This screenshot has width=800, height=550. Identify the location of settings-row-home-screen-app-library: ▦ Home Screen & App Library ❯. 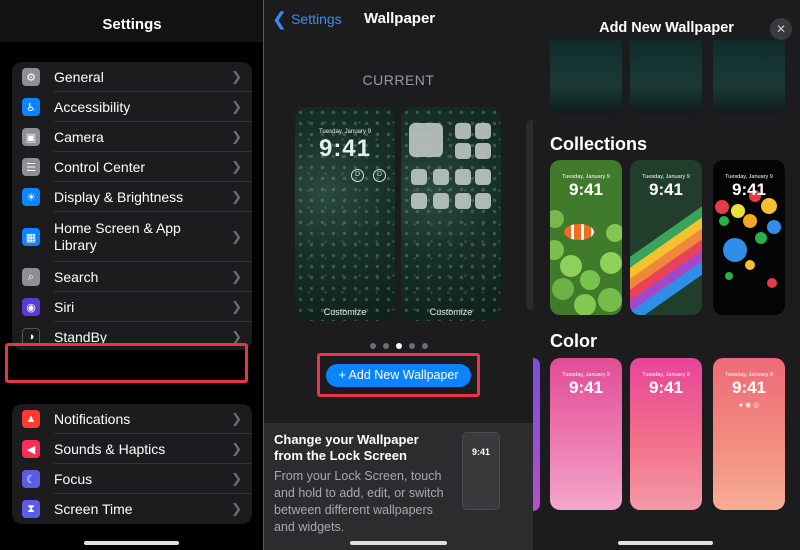
(132, 237).